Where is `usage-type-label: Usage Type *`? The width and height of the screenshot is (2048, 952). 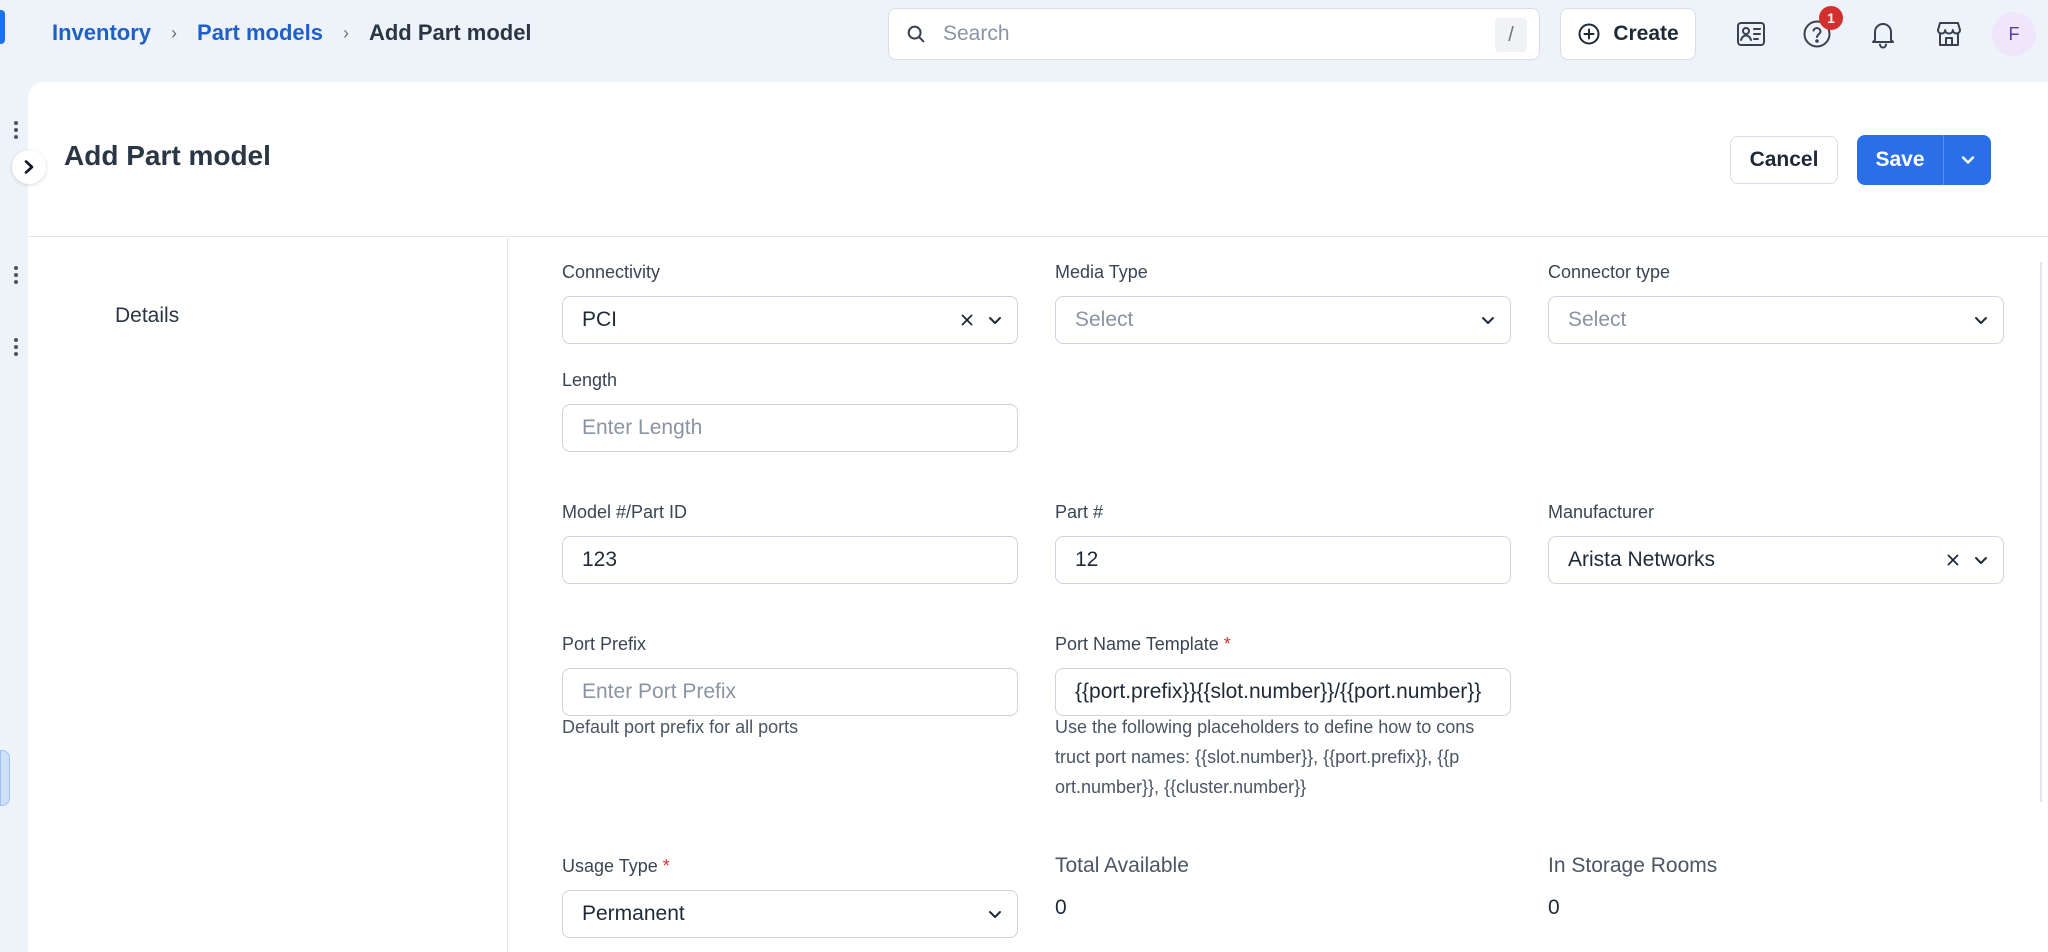 usage-type-label: Usage Type * is located at coordinates (790, 866).